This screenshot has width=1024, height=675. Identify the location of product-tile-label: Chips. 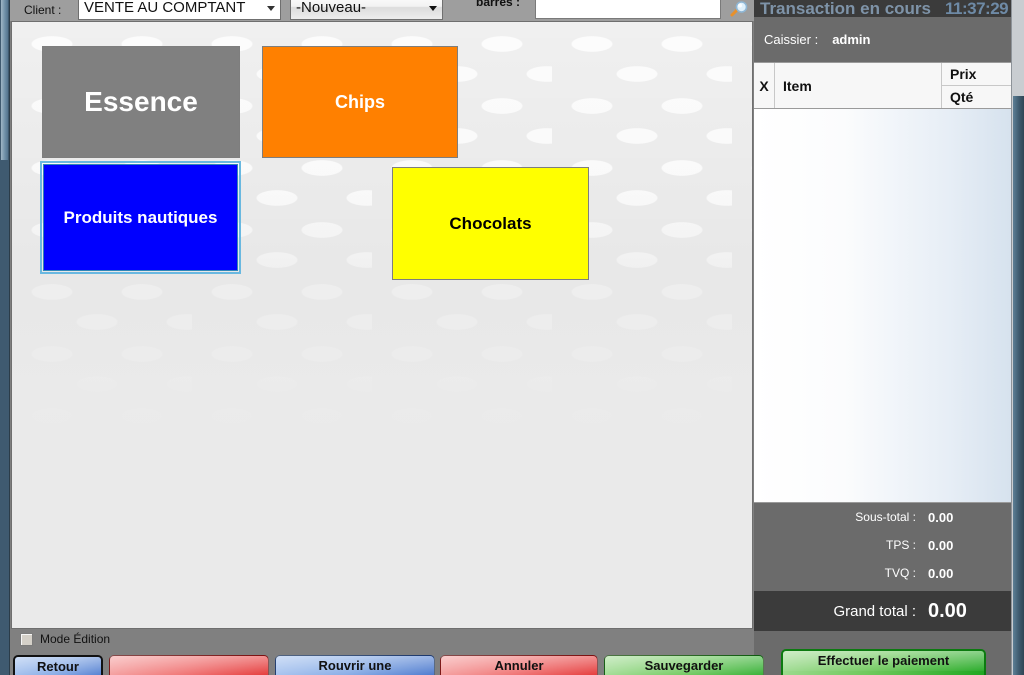
(359, 101).